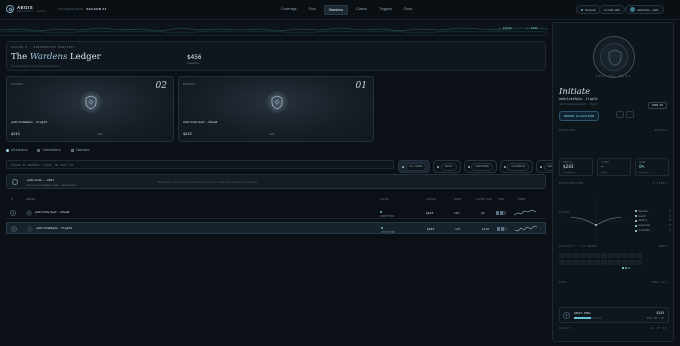 Image resolution: width=680 pixels, height=346 pixels. Describe the element at coordinates (187, 134) in the screenshot. I see `card-capital: $413` at that location.